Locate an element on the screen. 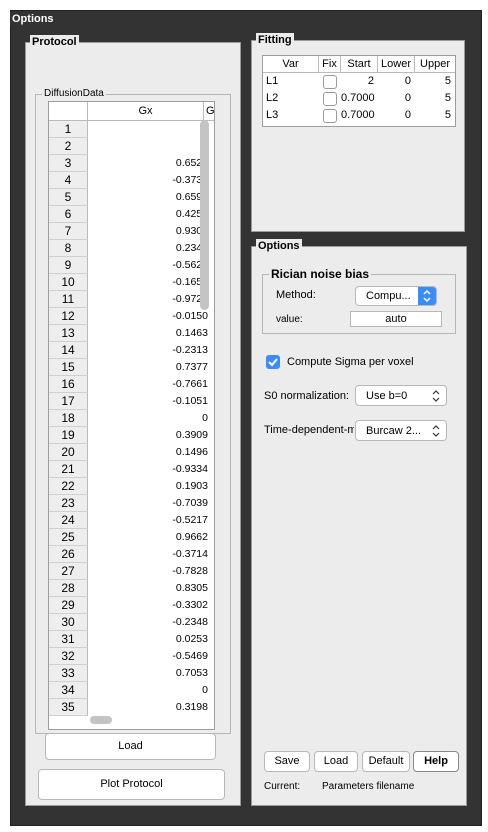 The height and width of the screenshot is (832, 488). options-load-button: Load is located at coordinates (336, 761).